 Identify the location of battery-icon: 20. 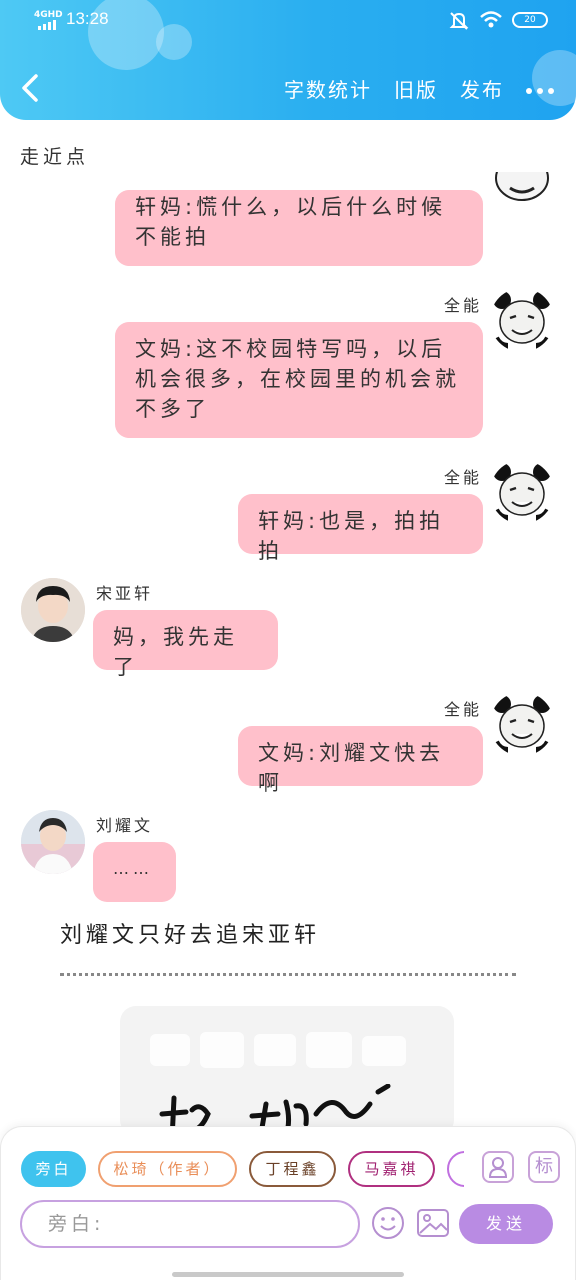
(530, 20).